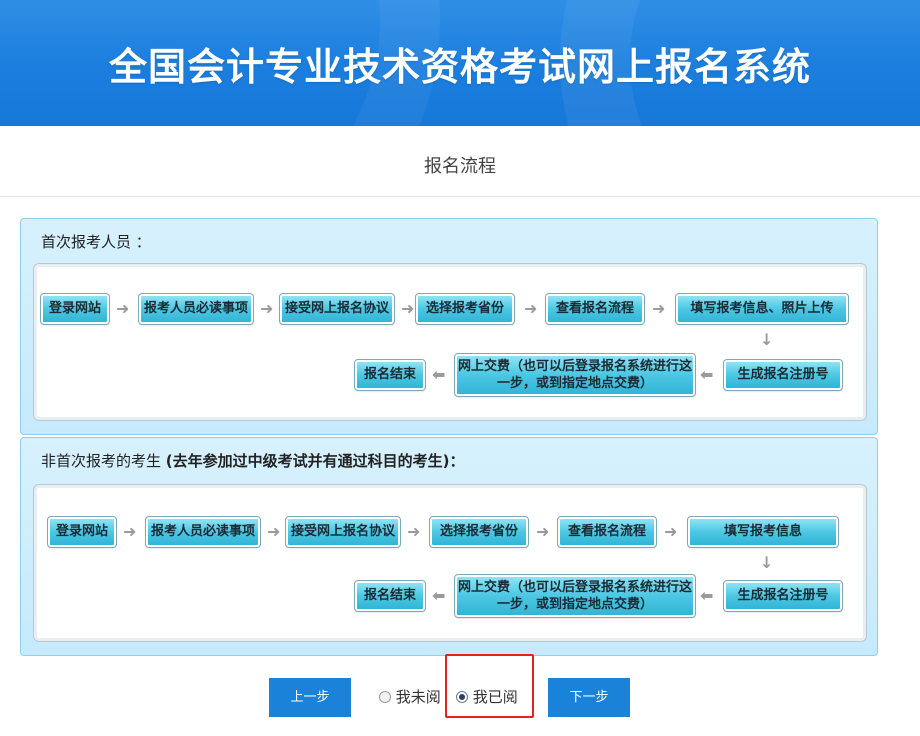 Image resolution: width=920 pixels, height=736 pixels. Describe the element at coordinates (310, 697) in the screenshot. I see `prev-step-button: 上一步` at that location.